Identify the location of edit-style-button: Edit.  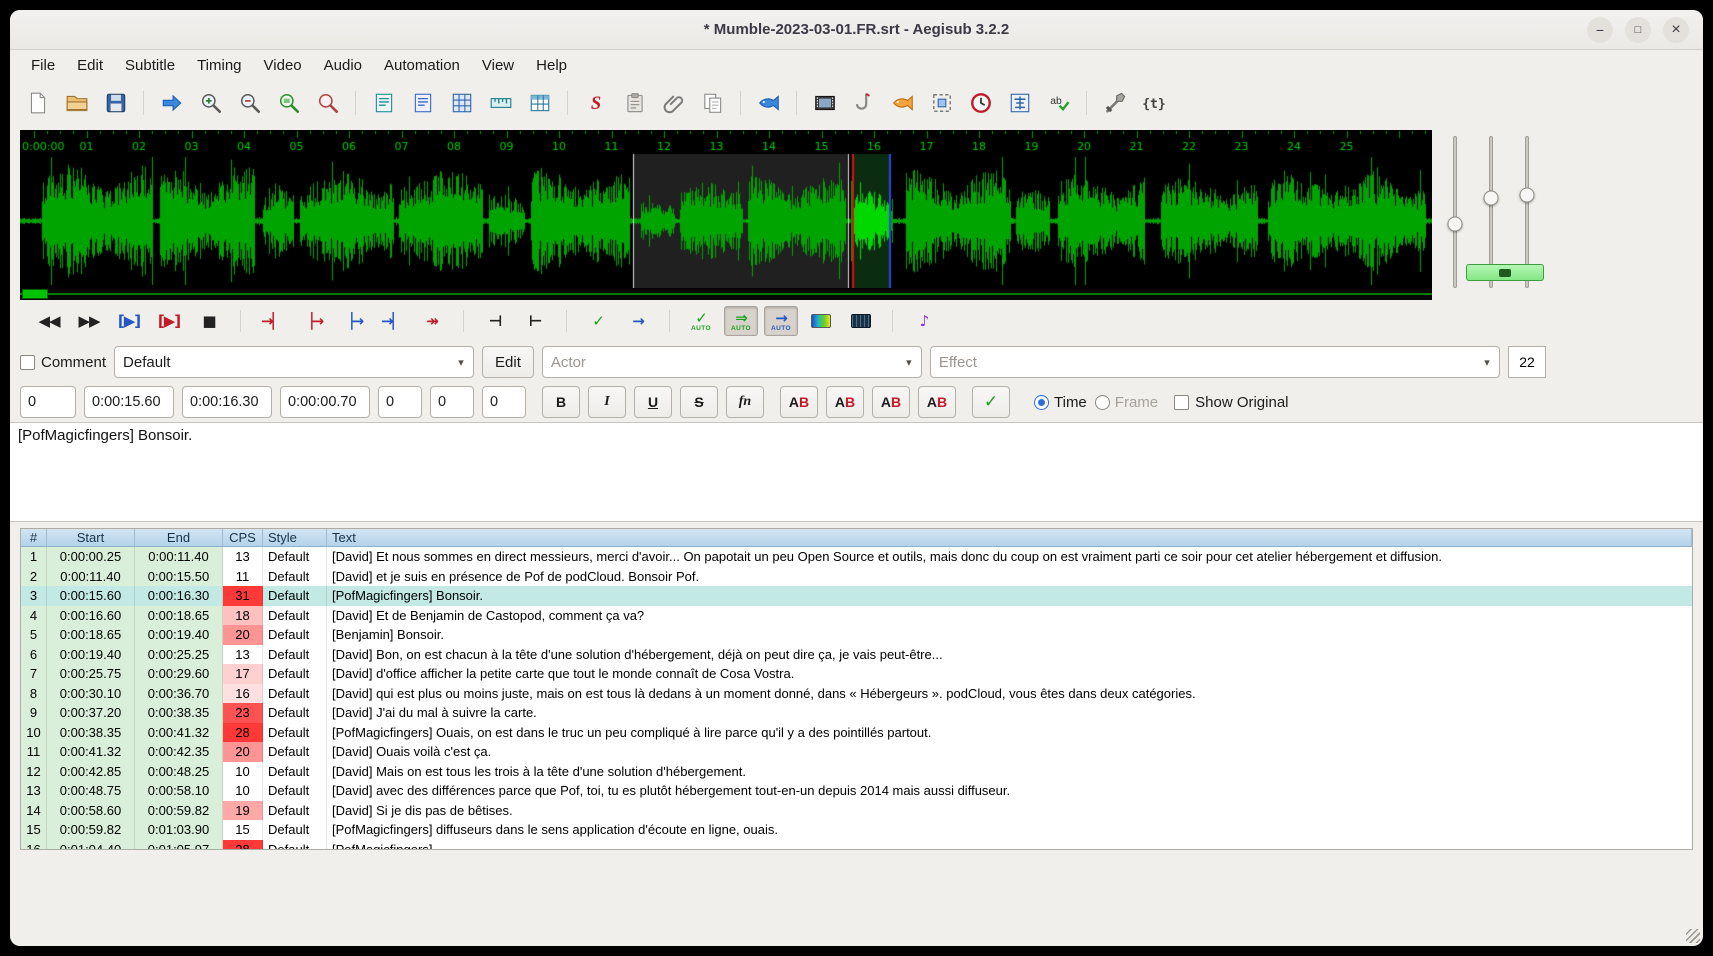
(508, 362).